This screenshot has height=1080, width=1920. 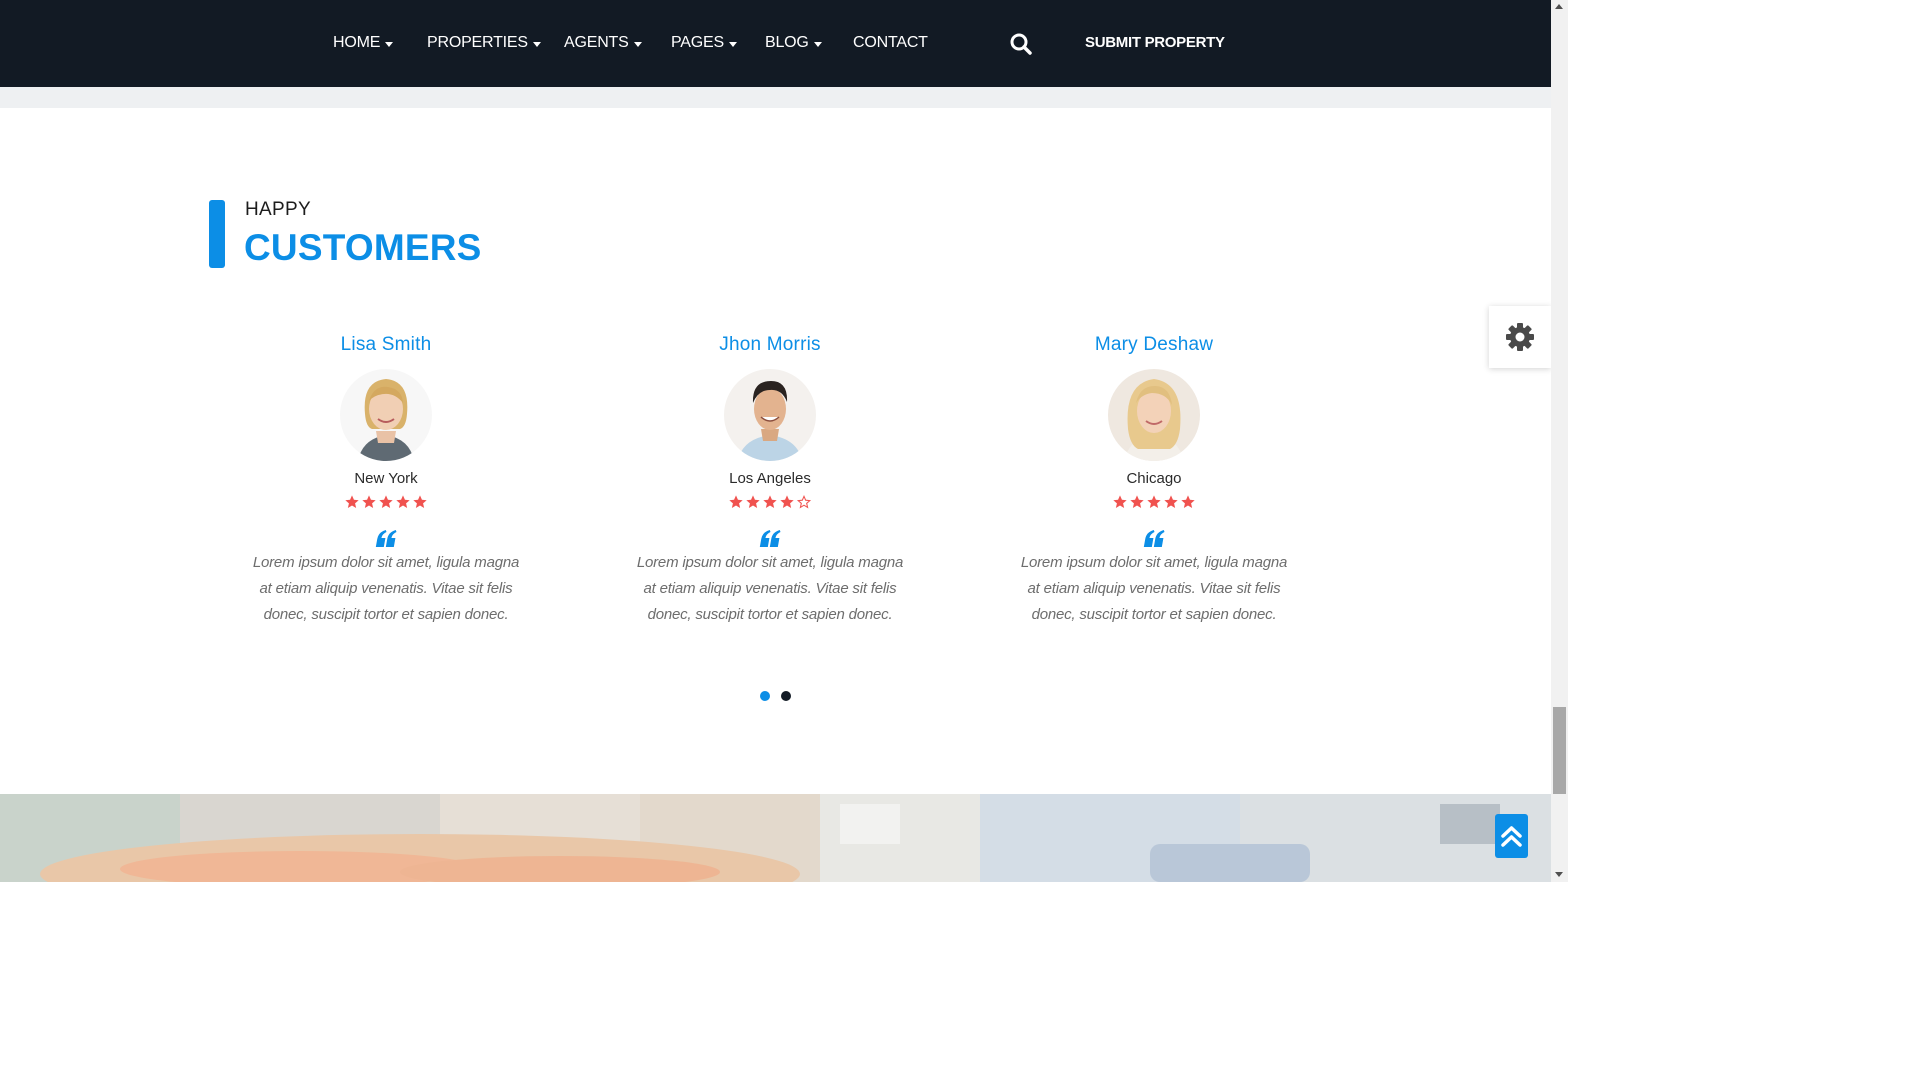 What do you see at coordinates (770, 347) in the screenshot?
I see `testimonial-name: Jhon Morris` at bounding box center [770, 347].